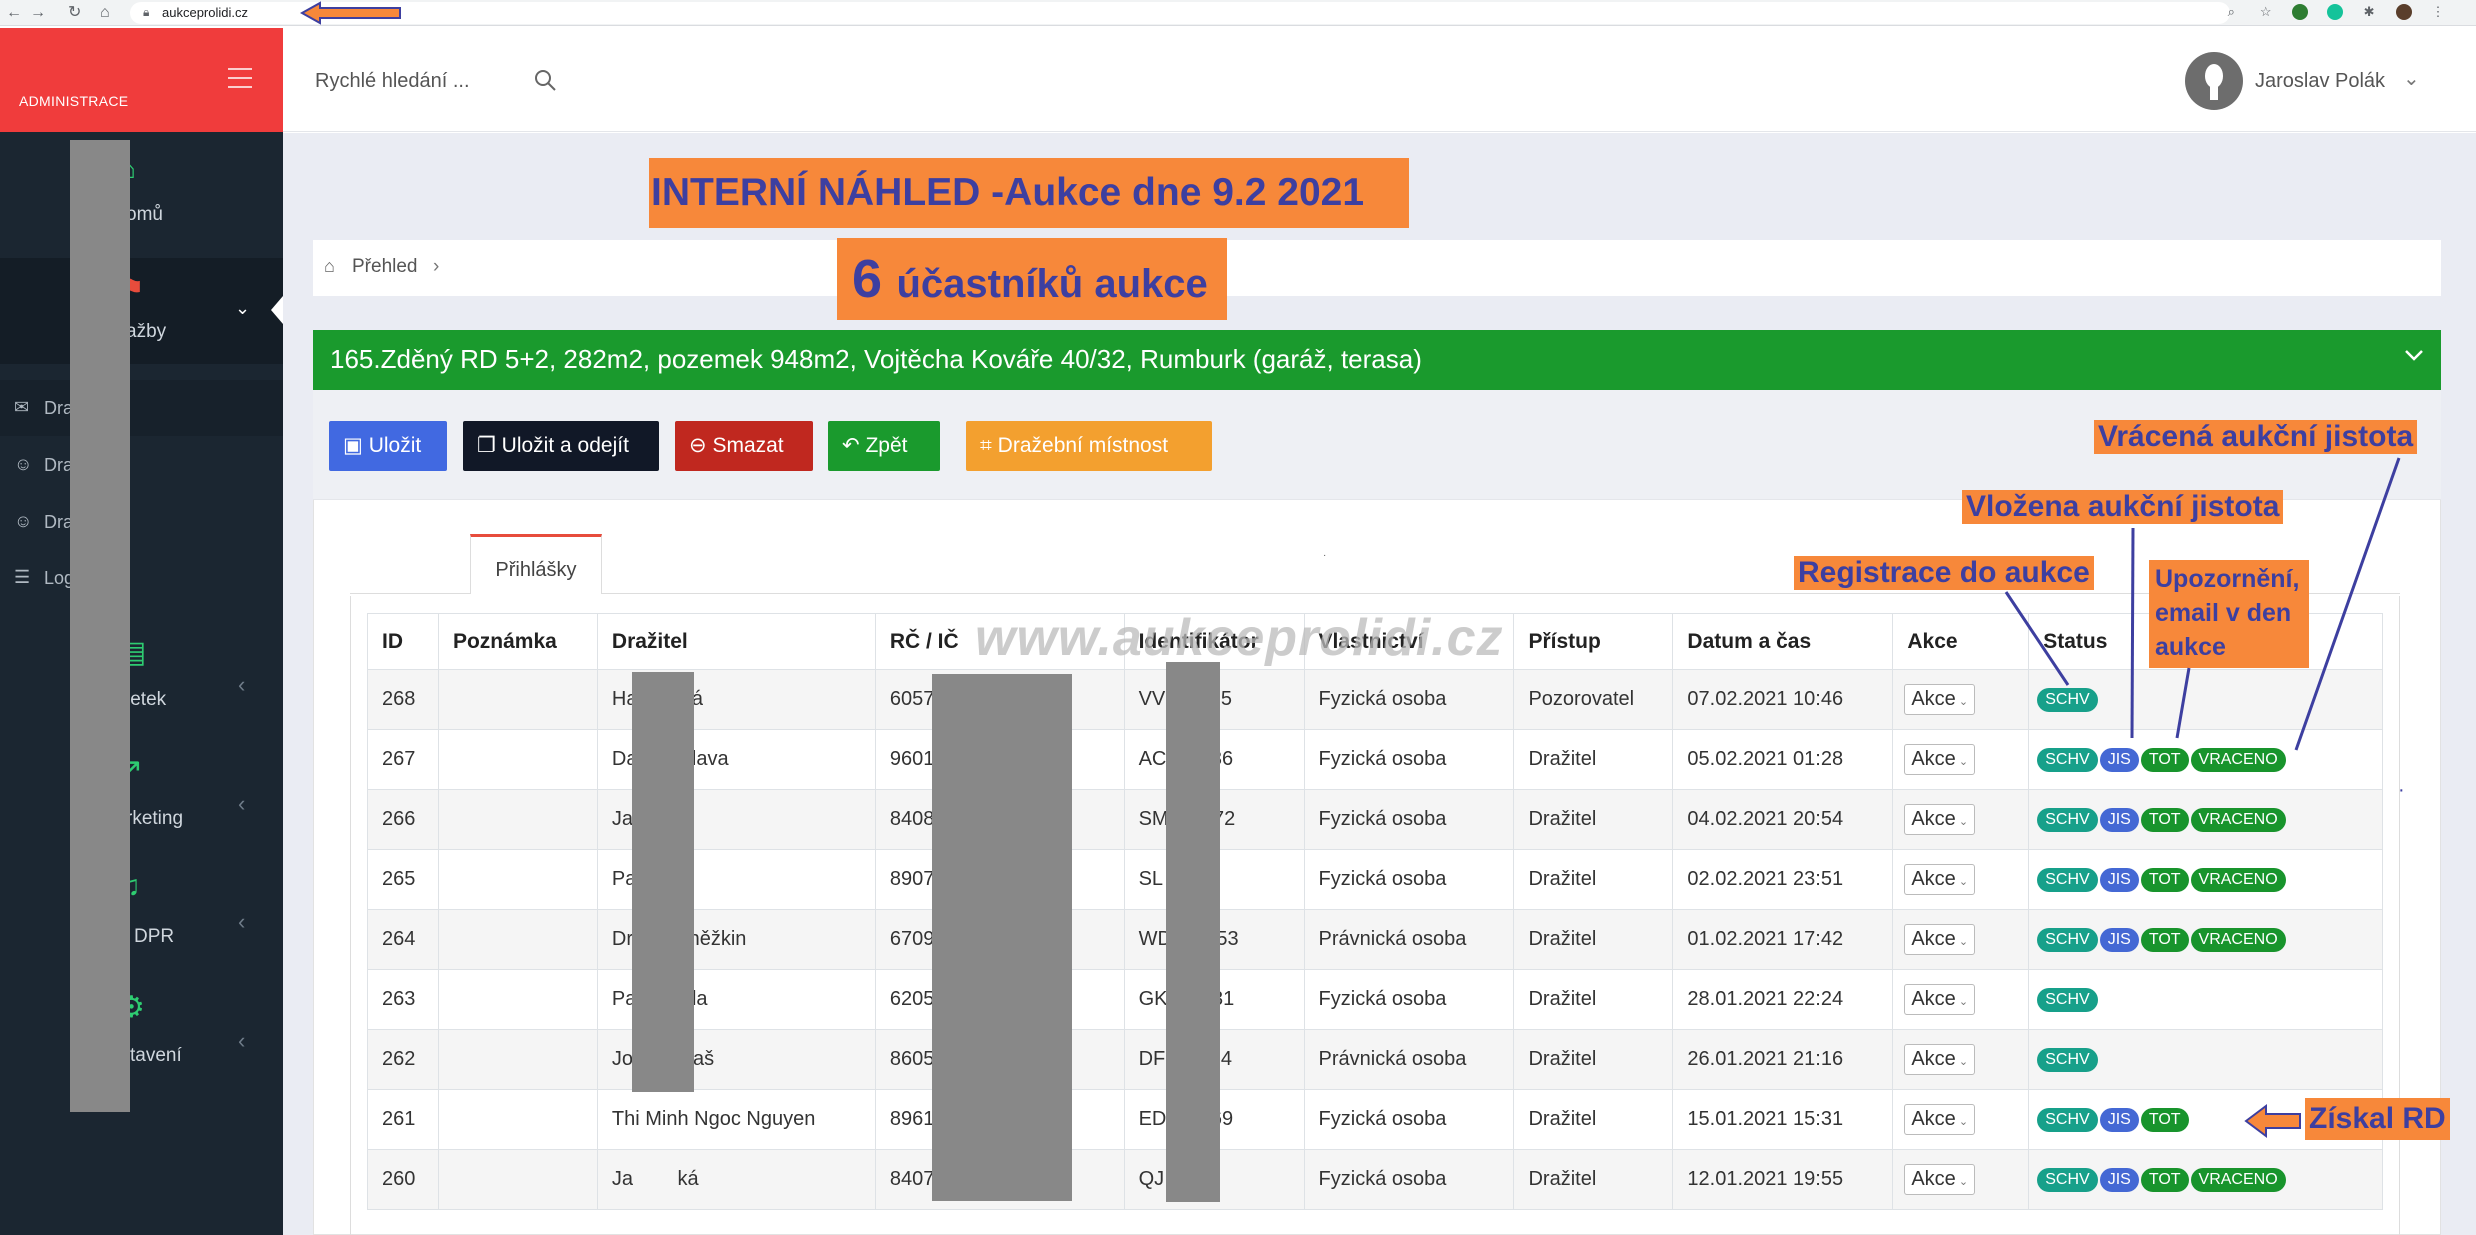  I want to click on menu-dots-icon: ⋮, so click(2438, 12).